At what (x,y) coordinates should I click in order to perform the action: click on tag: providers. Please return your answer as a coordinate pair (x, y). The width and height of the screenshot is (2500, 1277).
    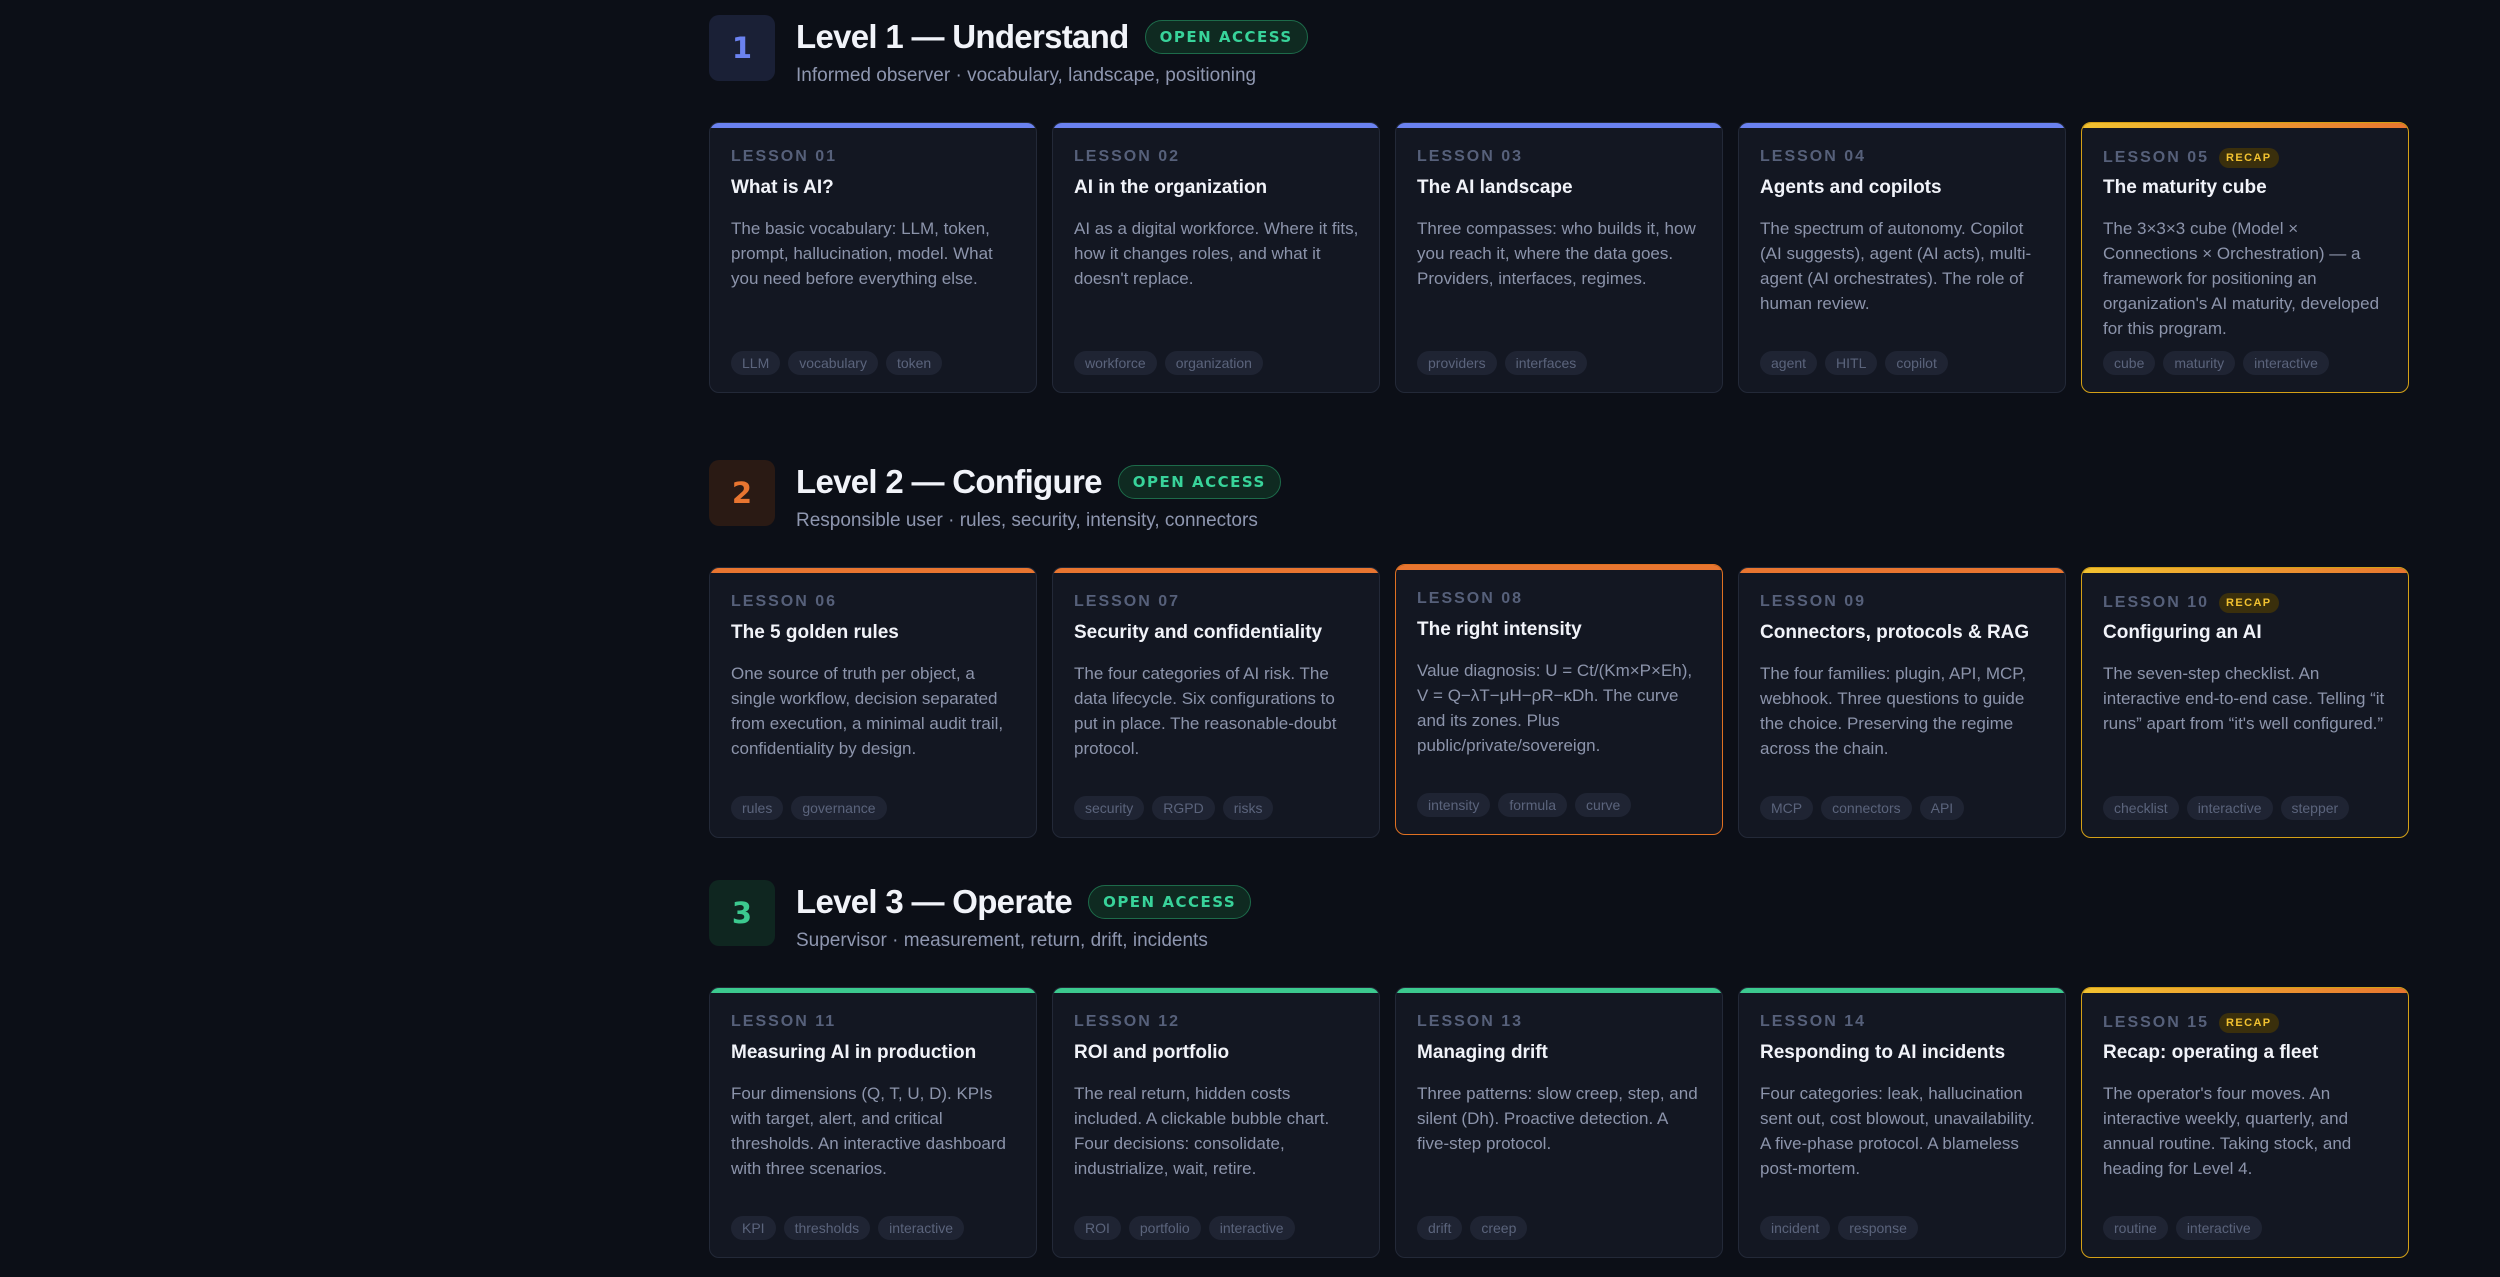
    Looking at the image, I should click on (1457, 363).